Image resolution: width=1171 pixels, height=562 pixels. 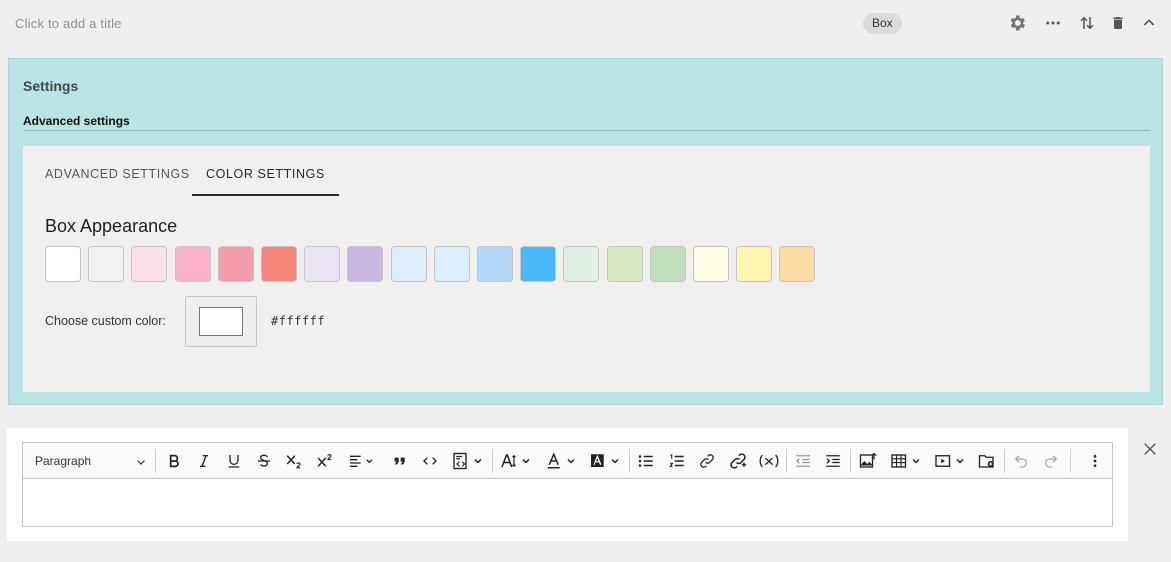 I want to click on insert-image-icon, so click(x=868, y=461).